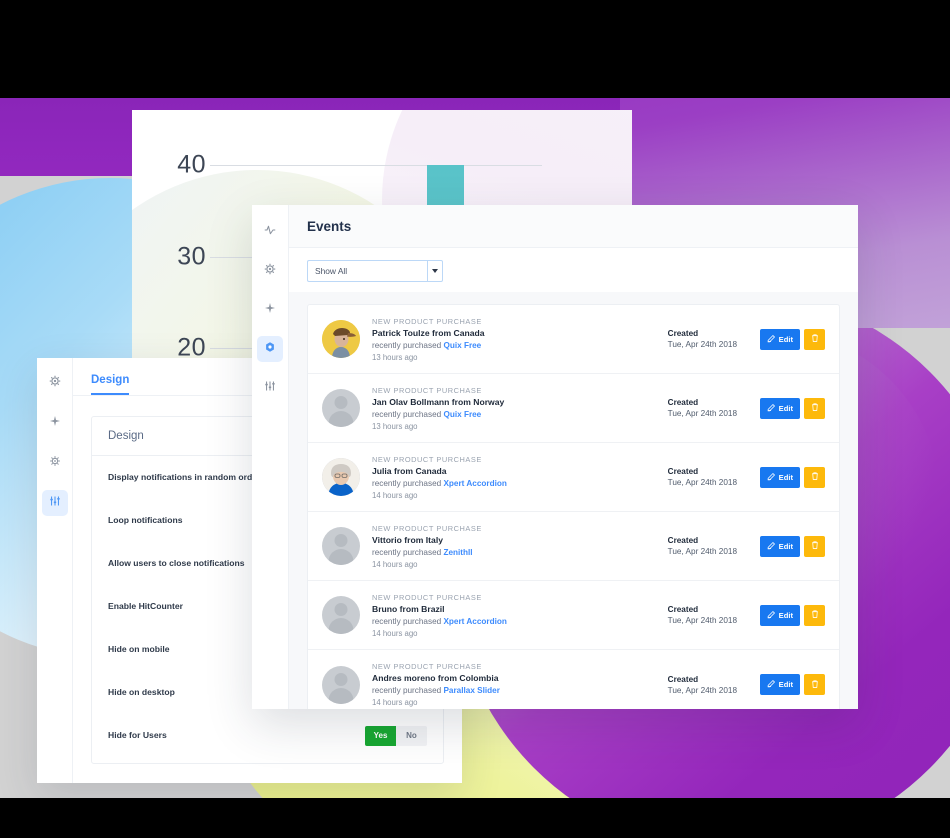 This screenshot has width=950, height=838. I want to click on design-rail-gear-icon, so click(55, 383).